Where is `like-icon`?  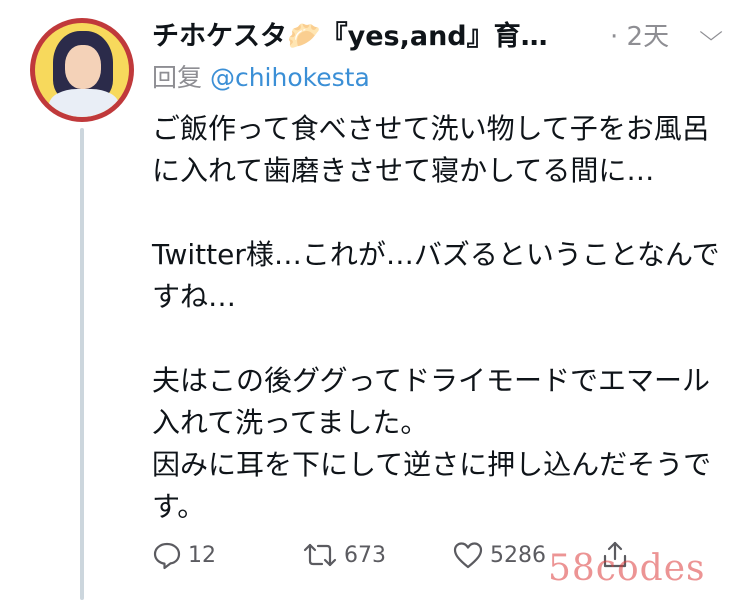
like-icon is located at coordinates (468, 555).